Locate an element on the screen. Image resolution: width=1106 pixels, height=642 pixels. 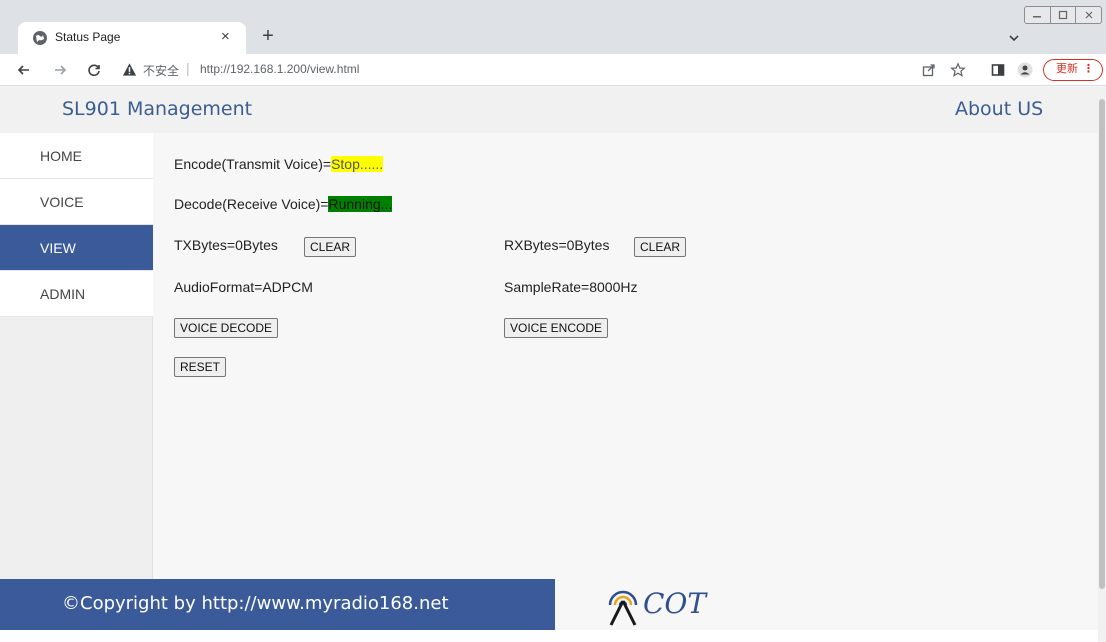
close-window-button is located at coordinates (1088, 15).